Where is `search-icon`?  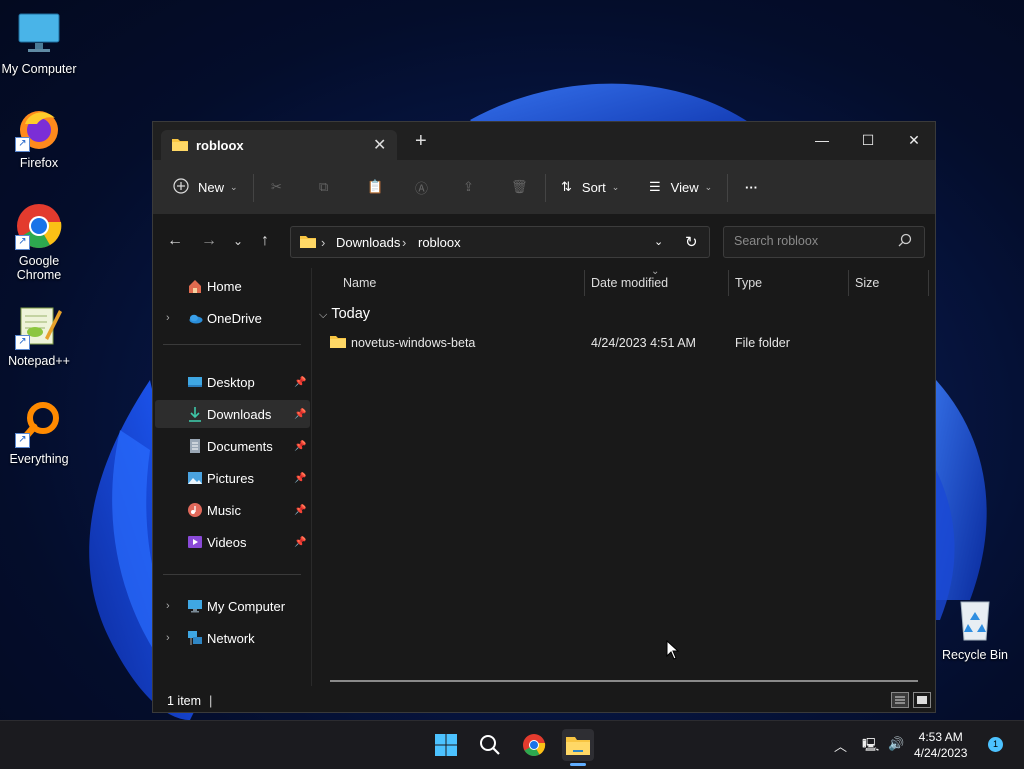 search-icon is located at coordinates (490, 745).